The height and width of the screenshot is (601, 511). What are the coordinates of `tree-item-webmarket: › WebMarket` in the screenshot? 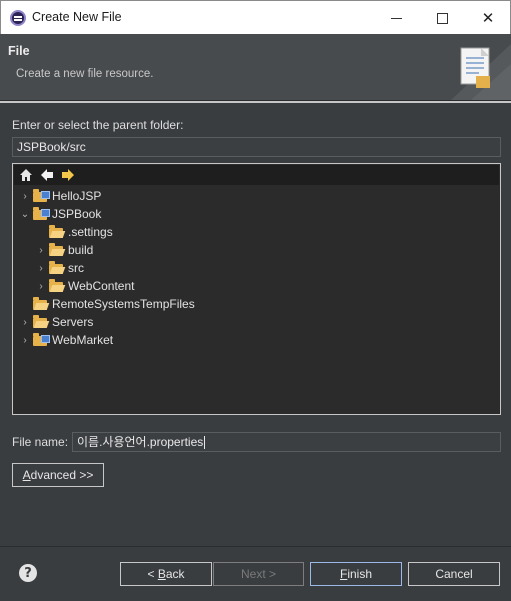 It's located at (66, 340).